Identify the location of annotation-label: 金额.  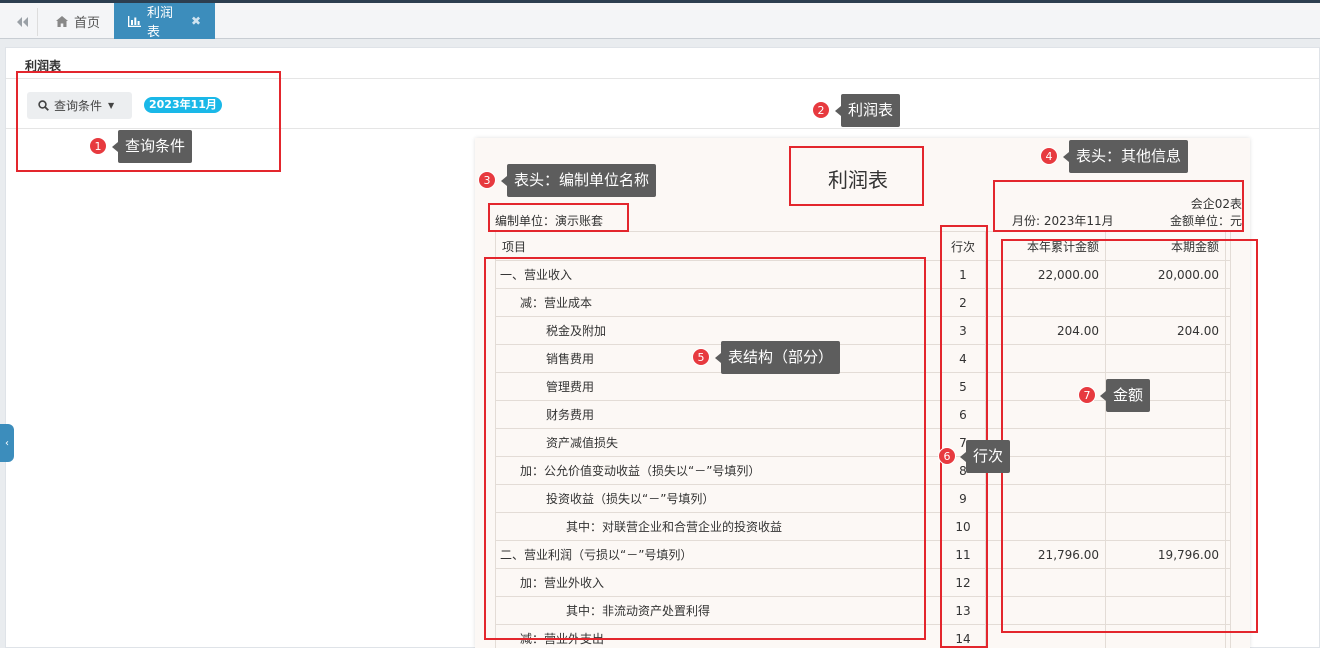
(1125, 395).